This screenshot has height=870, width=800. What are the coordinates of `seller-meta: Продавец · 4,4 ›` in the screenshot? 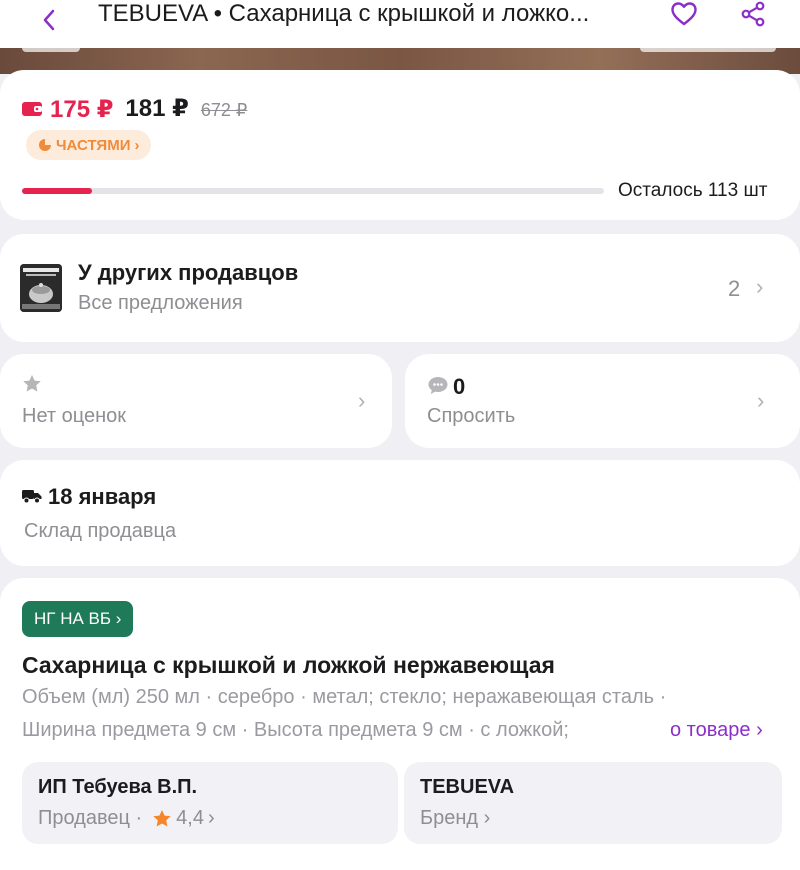 It's located at (126, 818).